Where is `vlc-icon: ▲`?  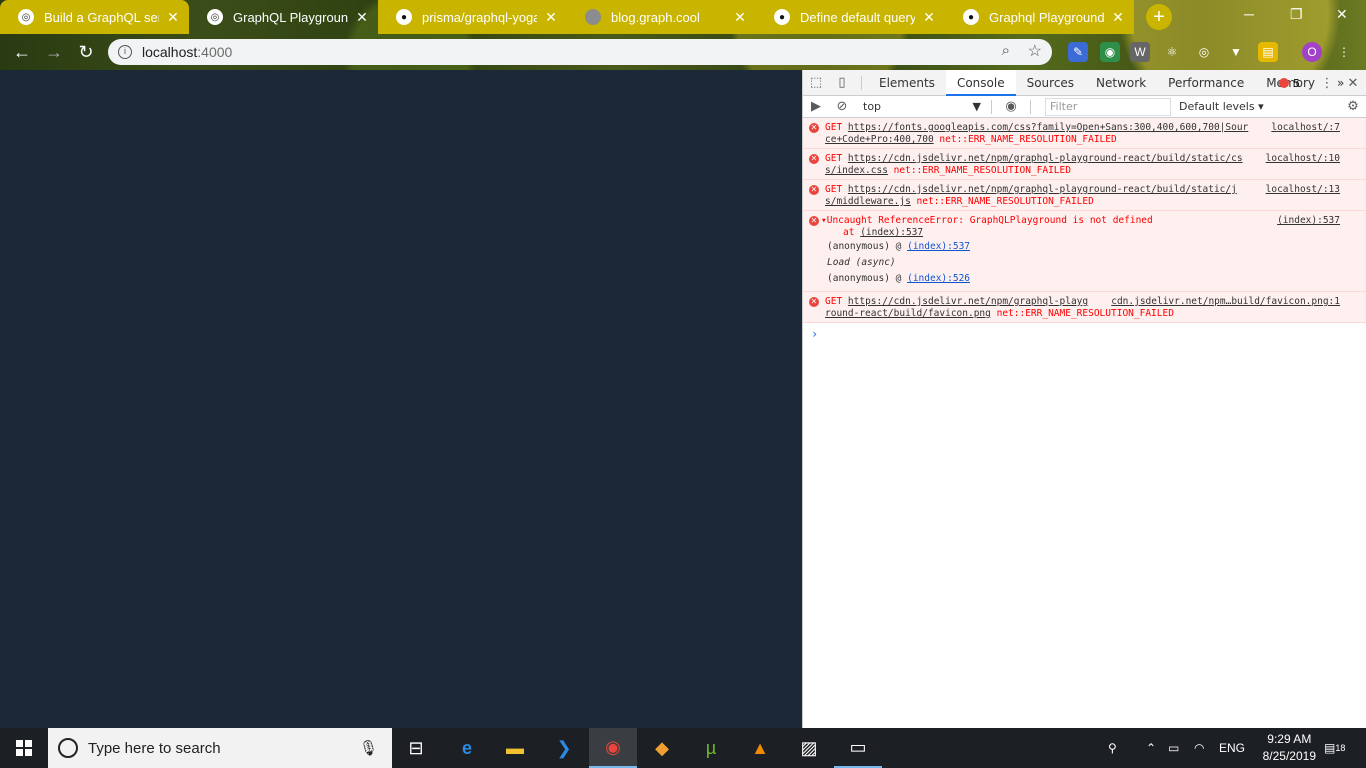 vlc-icon: ▲ is located at coordinates (760, 748).